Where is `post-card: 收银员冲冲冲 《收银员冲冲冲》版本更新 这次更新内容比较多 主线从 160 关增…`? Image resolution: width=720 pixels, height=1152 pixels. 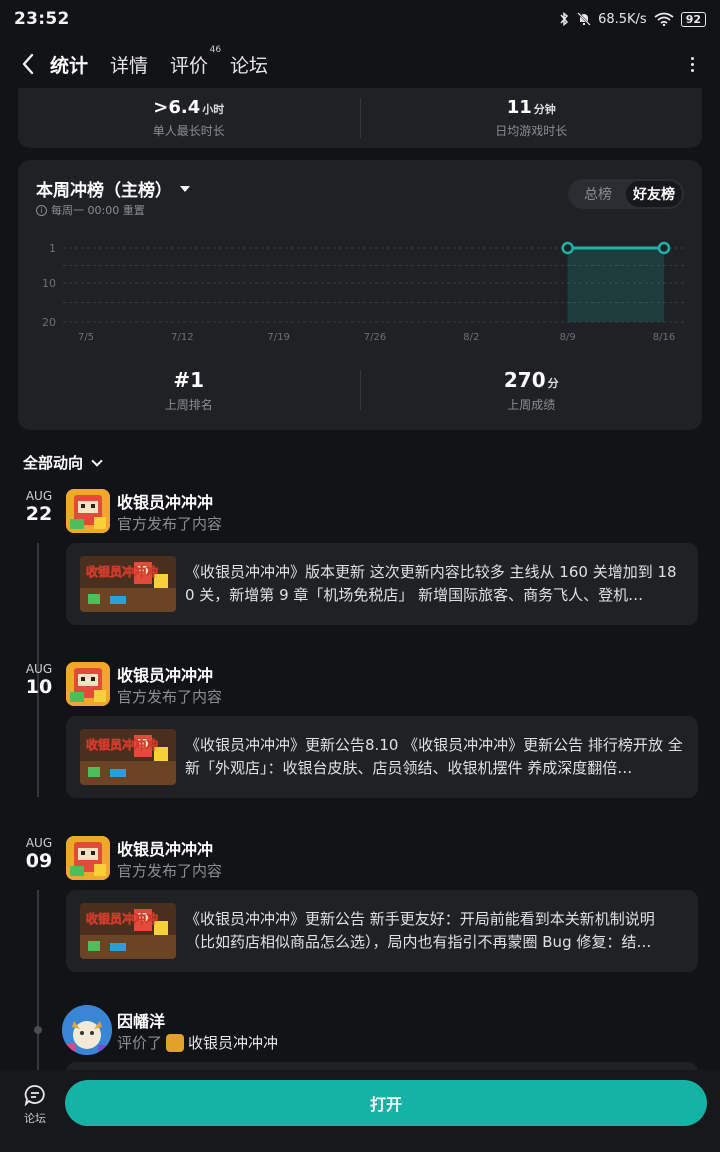 post-card: 收银员冲冲冲 《收银员冲冲冲》版本更新 这次更新内容比较多 主线从 160 关增… is located at coordinates (382, 584).